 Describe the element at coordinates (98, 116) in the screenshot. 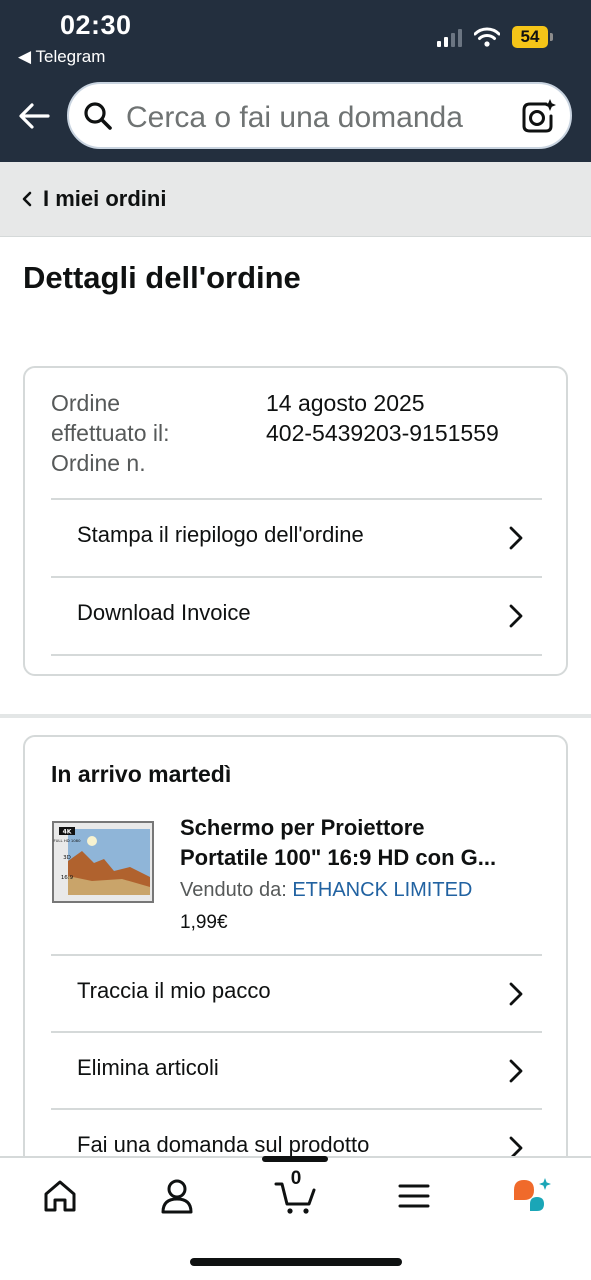

I see `search-icon` at that location.